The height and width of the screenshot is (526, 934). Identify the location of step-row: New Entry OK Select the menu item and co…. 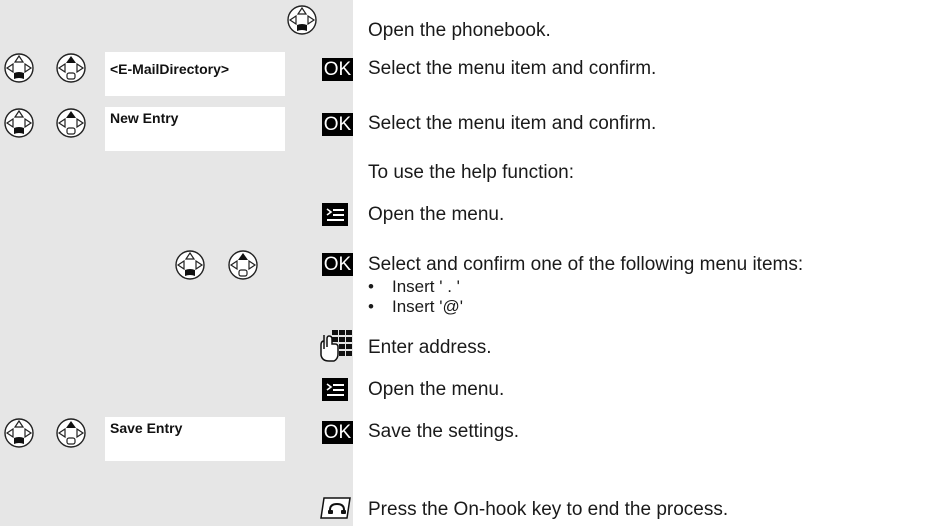
(467, 129).